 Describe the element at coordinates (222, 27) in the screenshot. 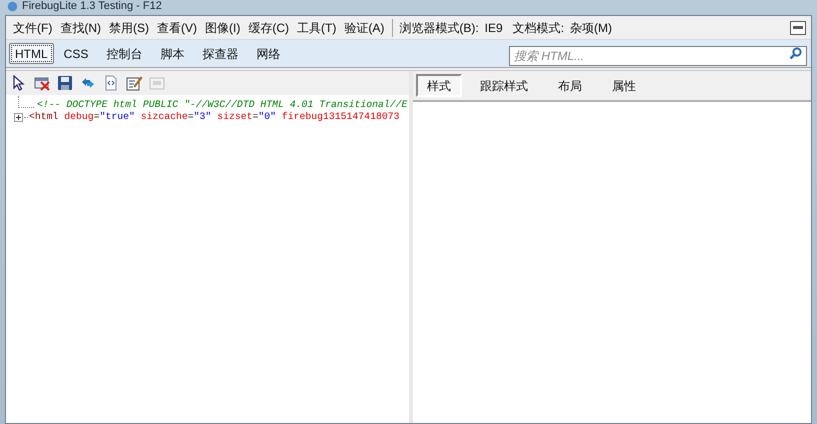

I see `menu-item: 图像(I)` at that location.